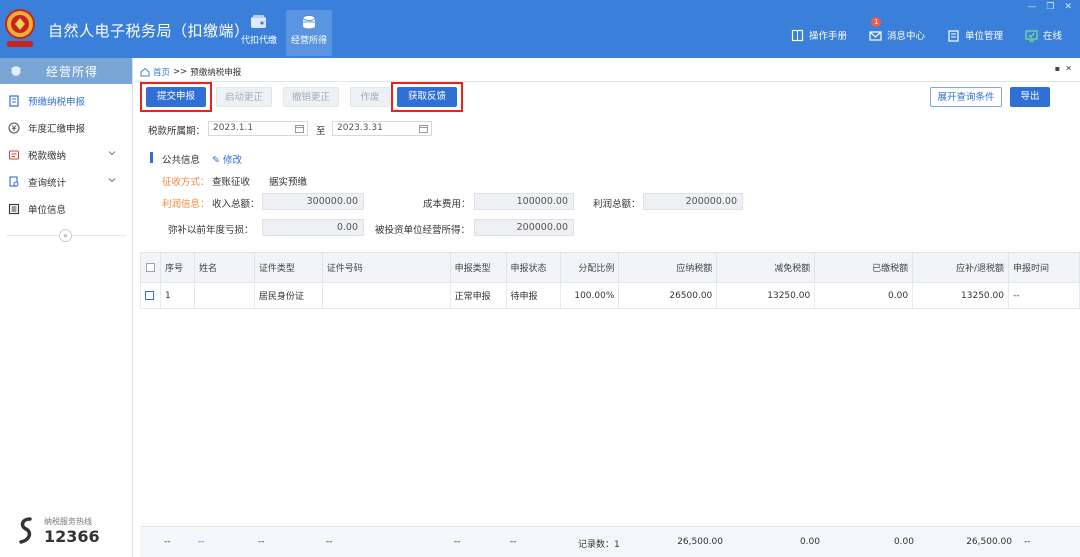 Image resolution: width=1080 pixels, height=557 pixels. Describe the element at coordinates (590, 295) in the screenshot. I see `table-cell: 100.00%` at that location.